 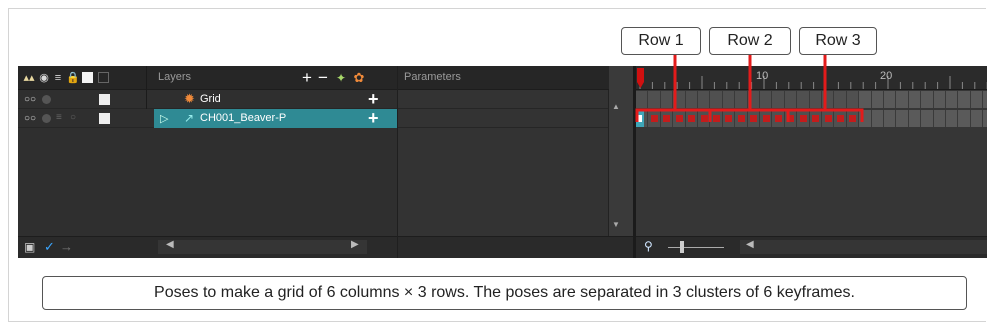 I want to click on parameters-panel: Parameters, so click(x=503, y=162).